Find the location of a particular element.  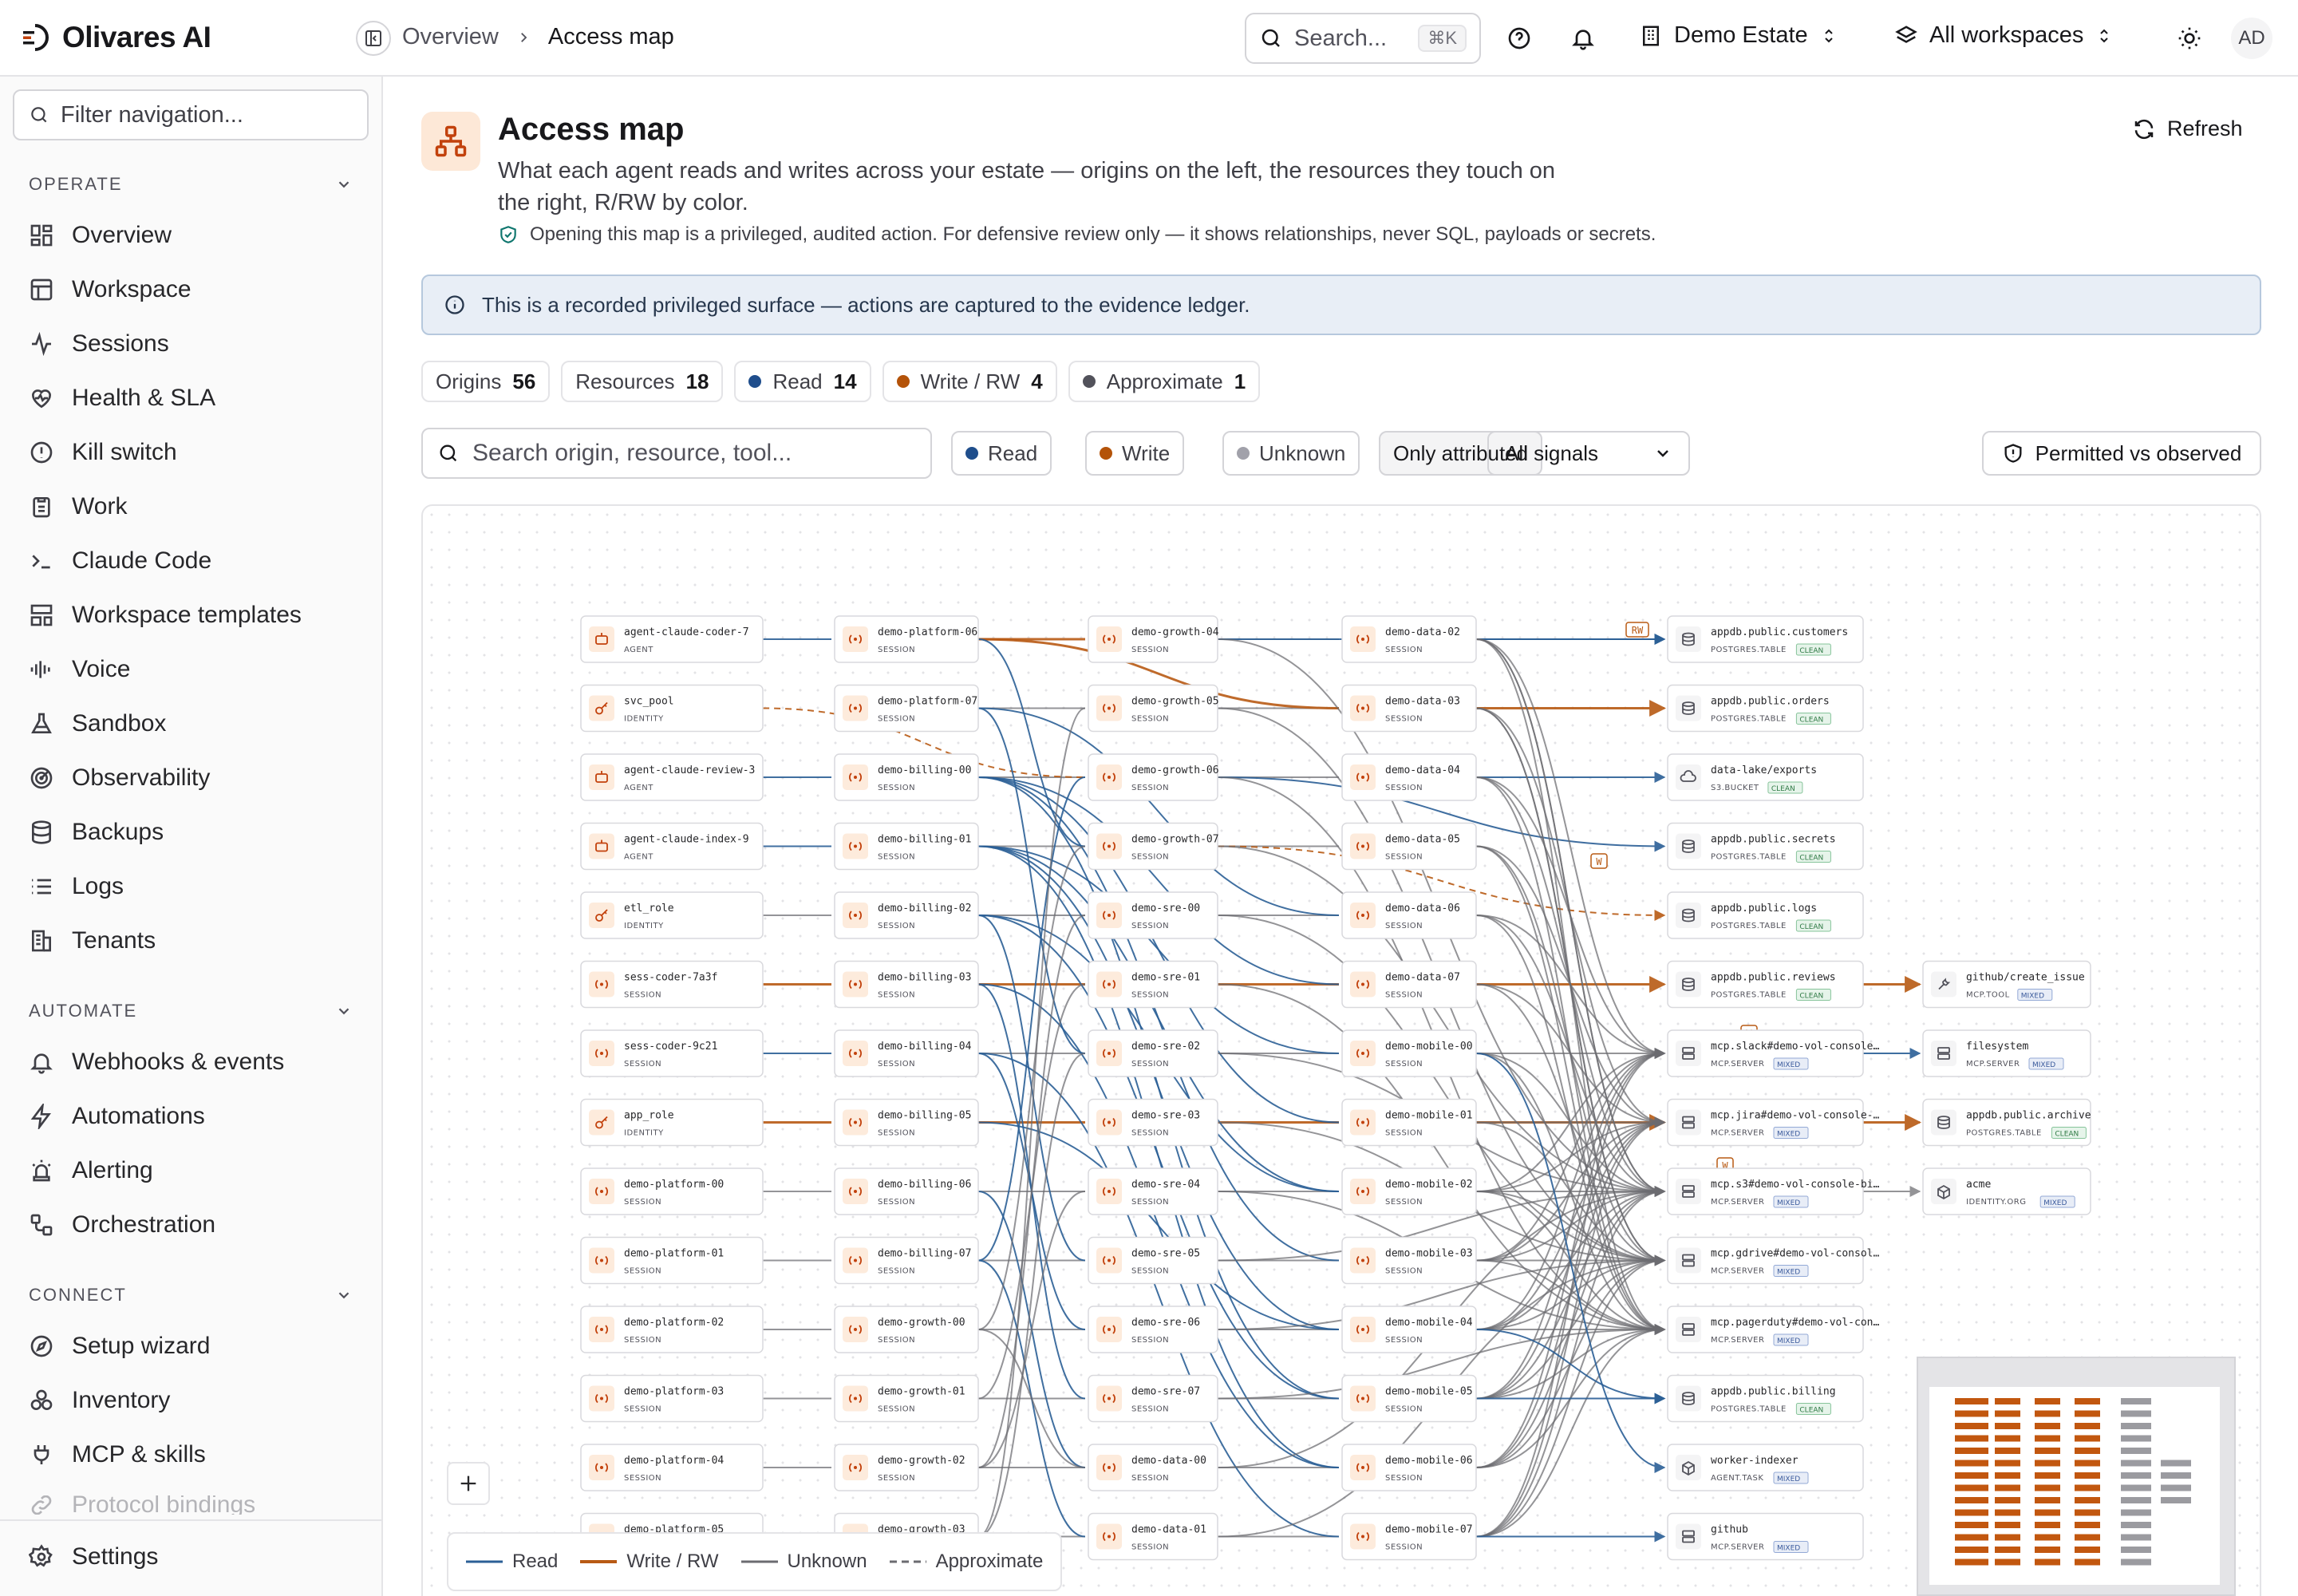

graph-node: agent-claude-coder-7 AGENT is located at coordinates (672, 639).